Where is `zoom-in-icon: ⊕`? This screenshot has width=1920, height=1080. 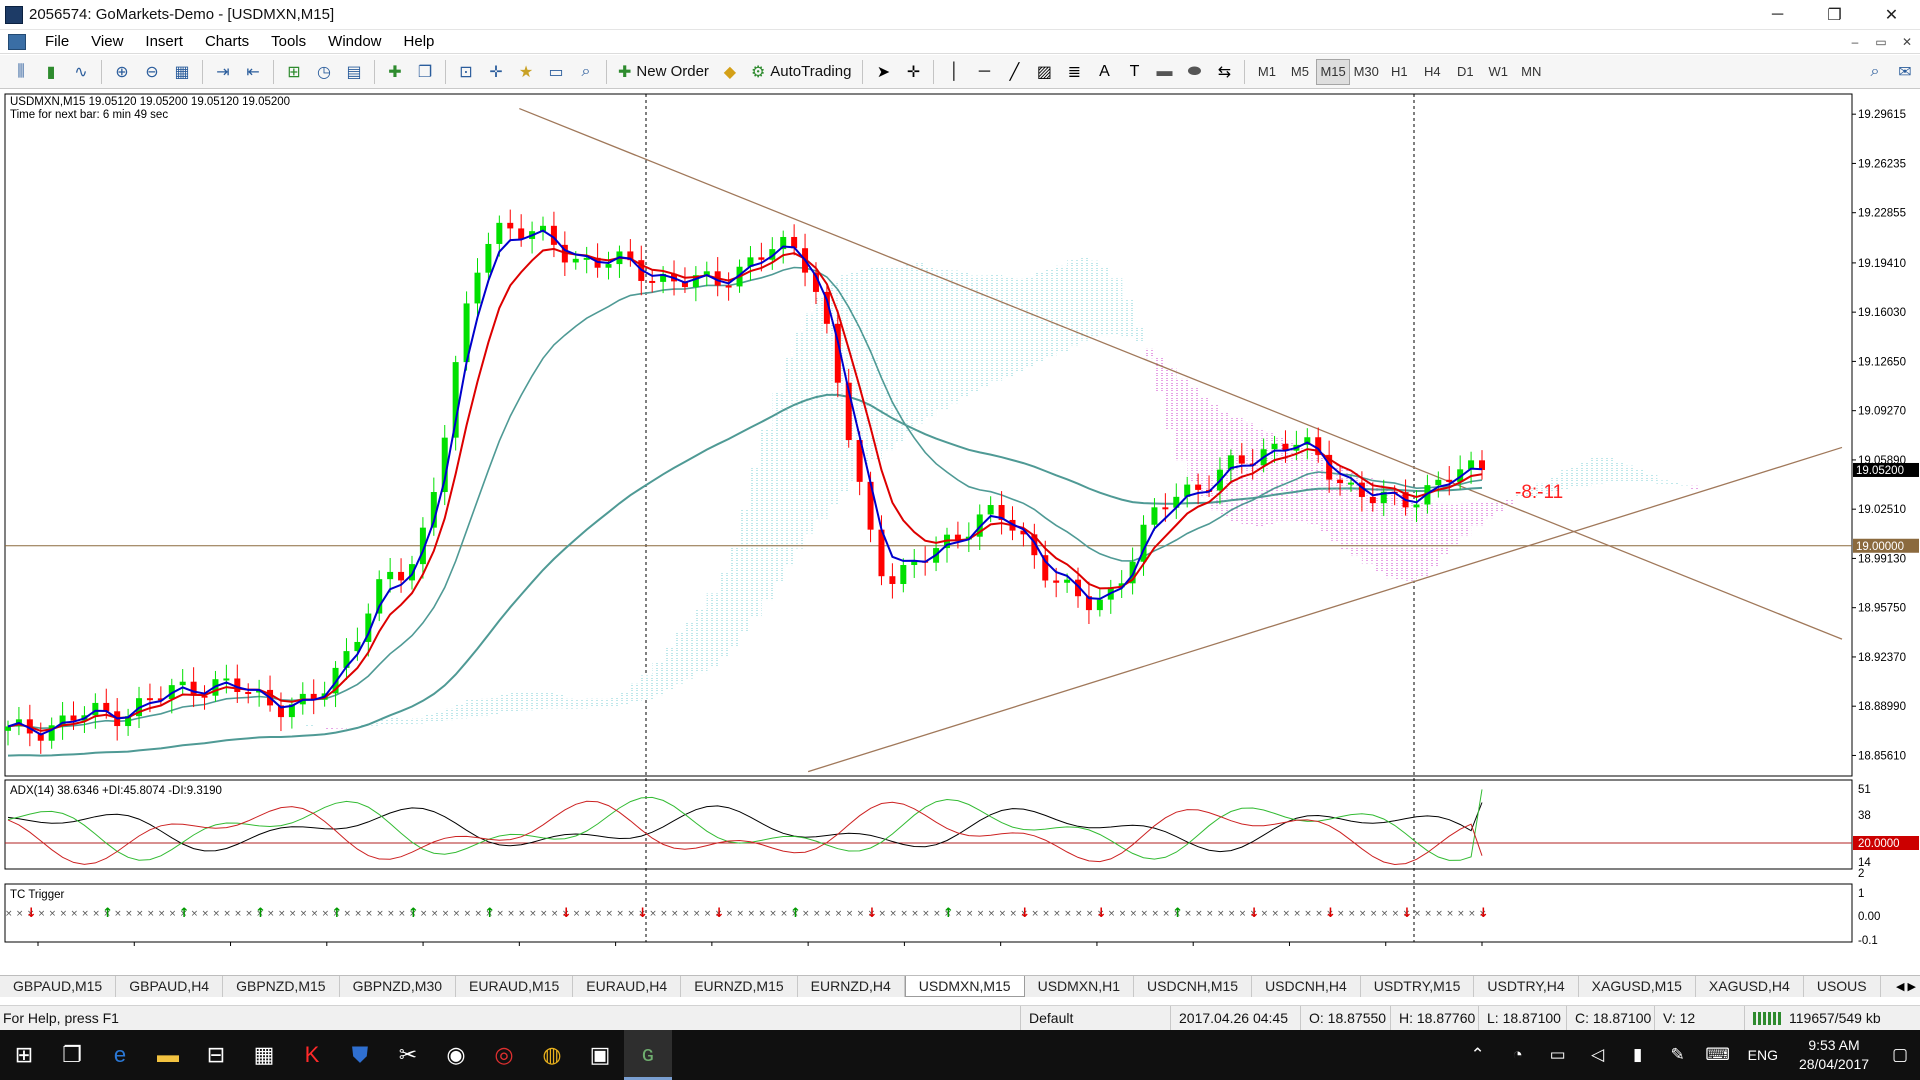
zoom-in-icon: ⊕ is located at coordinates (122, 72).